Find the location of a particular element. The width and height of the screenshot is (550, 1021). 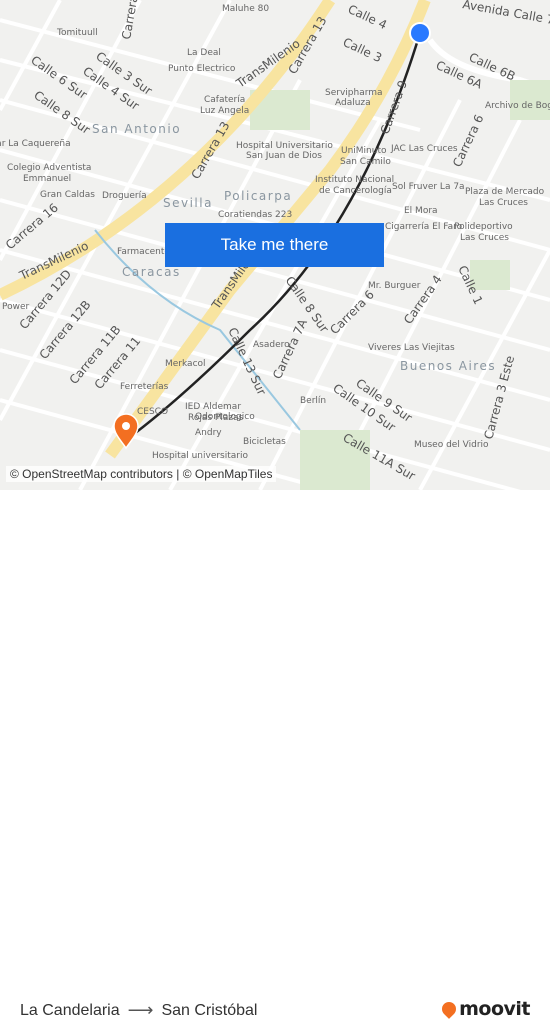

poi-label: Gran Caldas is located at coordinates (67, 195).